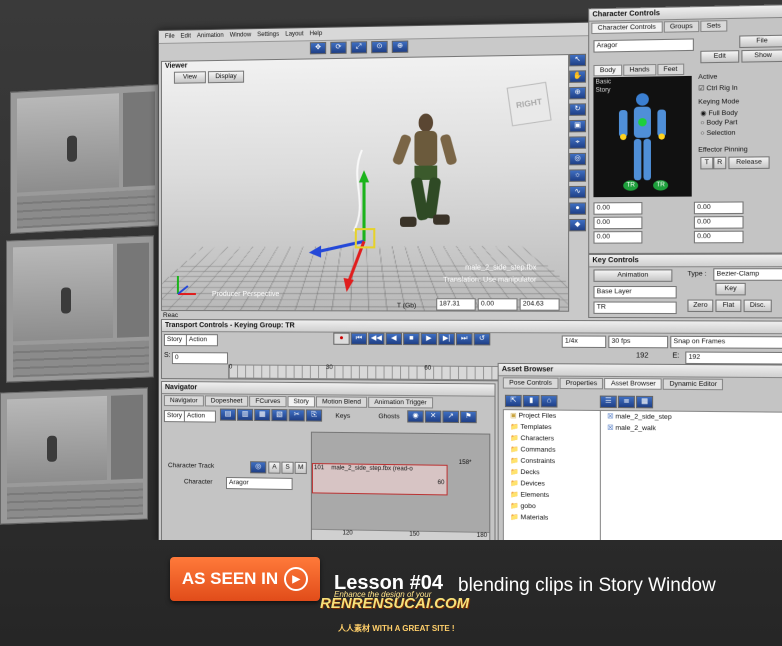 The width and height of the screenshot is (782, 646). I want to click on tab-properties: Properties, so click(581, 383).